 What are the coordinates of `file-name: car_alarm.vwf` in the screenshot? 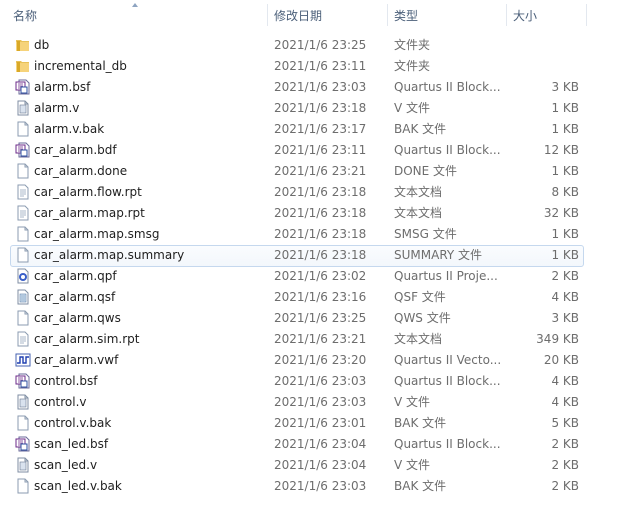 It's located at (76, 360).